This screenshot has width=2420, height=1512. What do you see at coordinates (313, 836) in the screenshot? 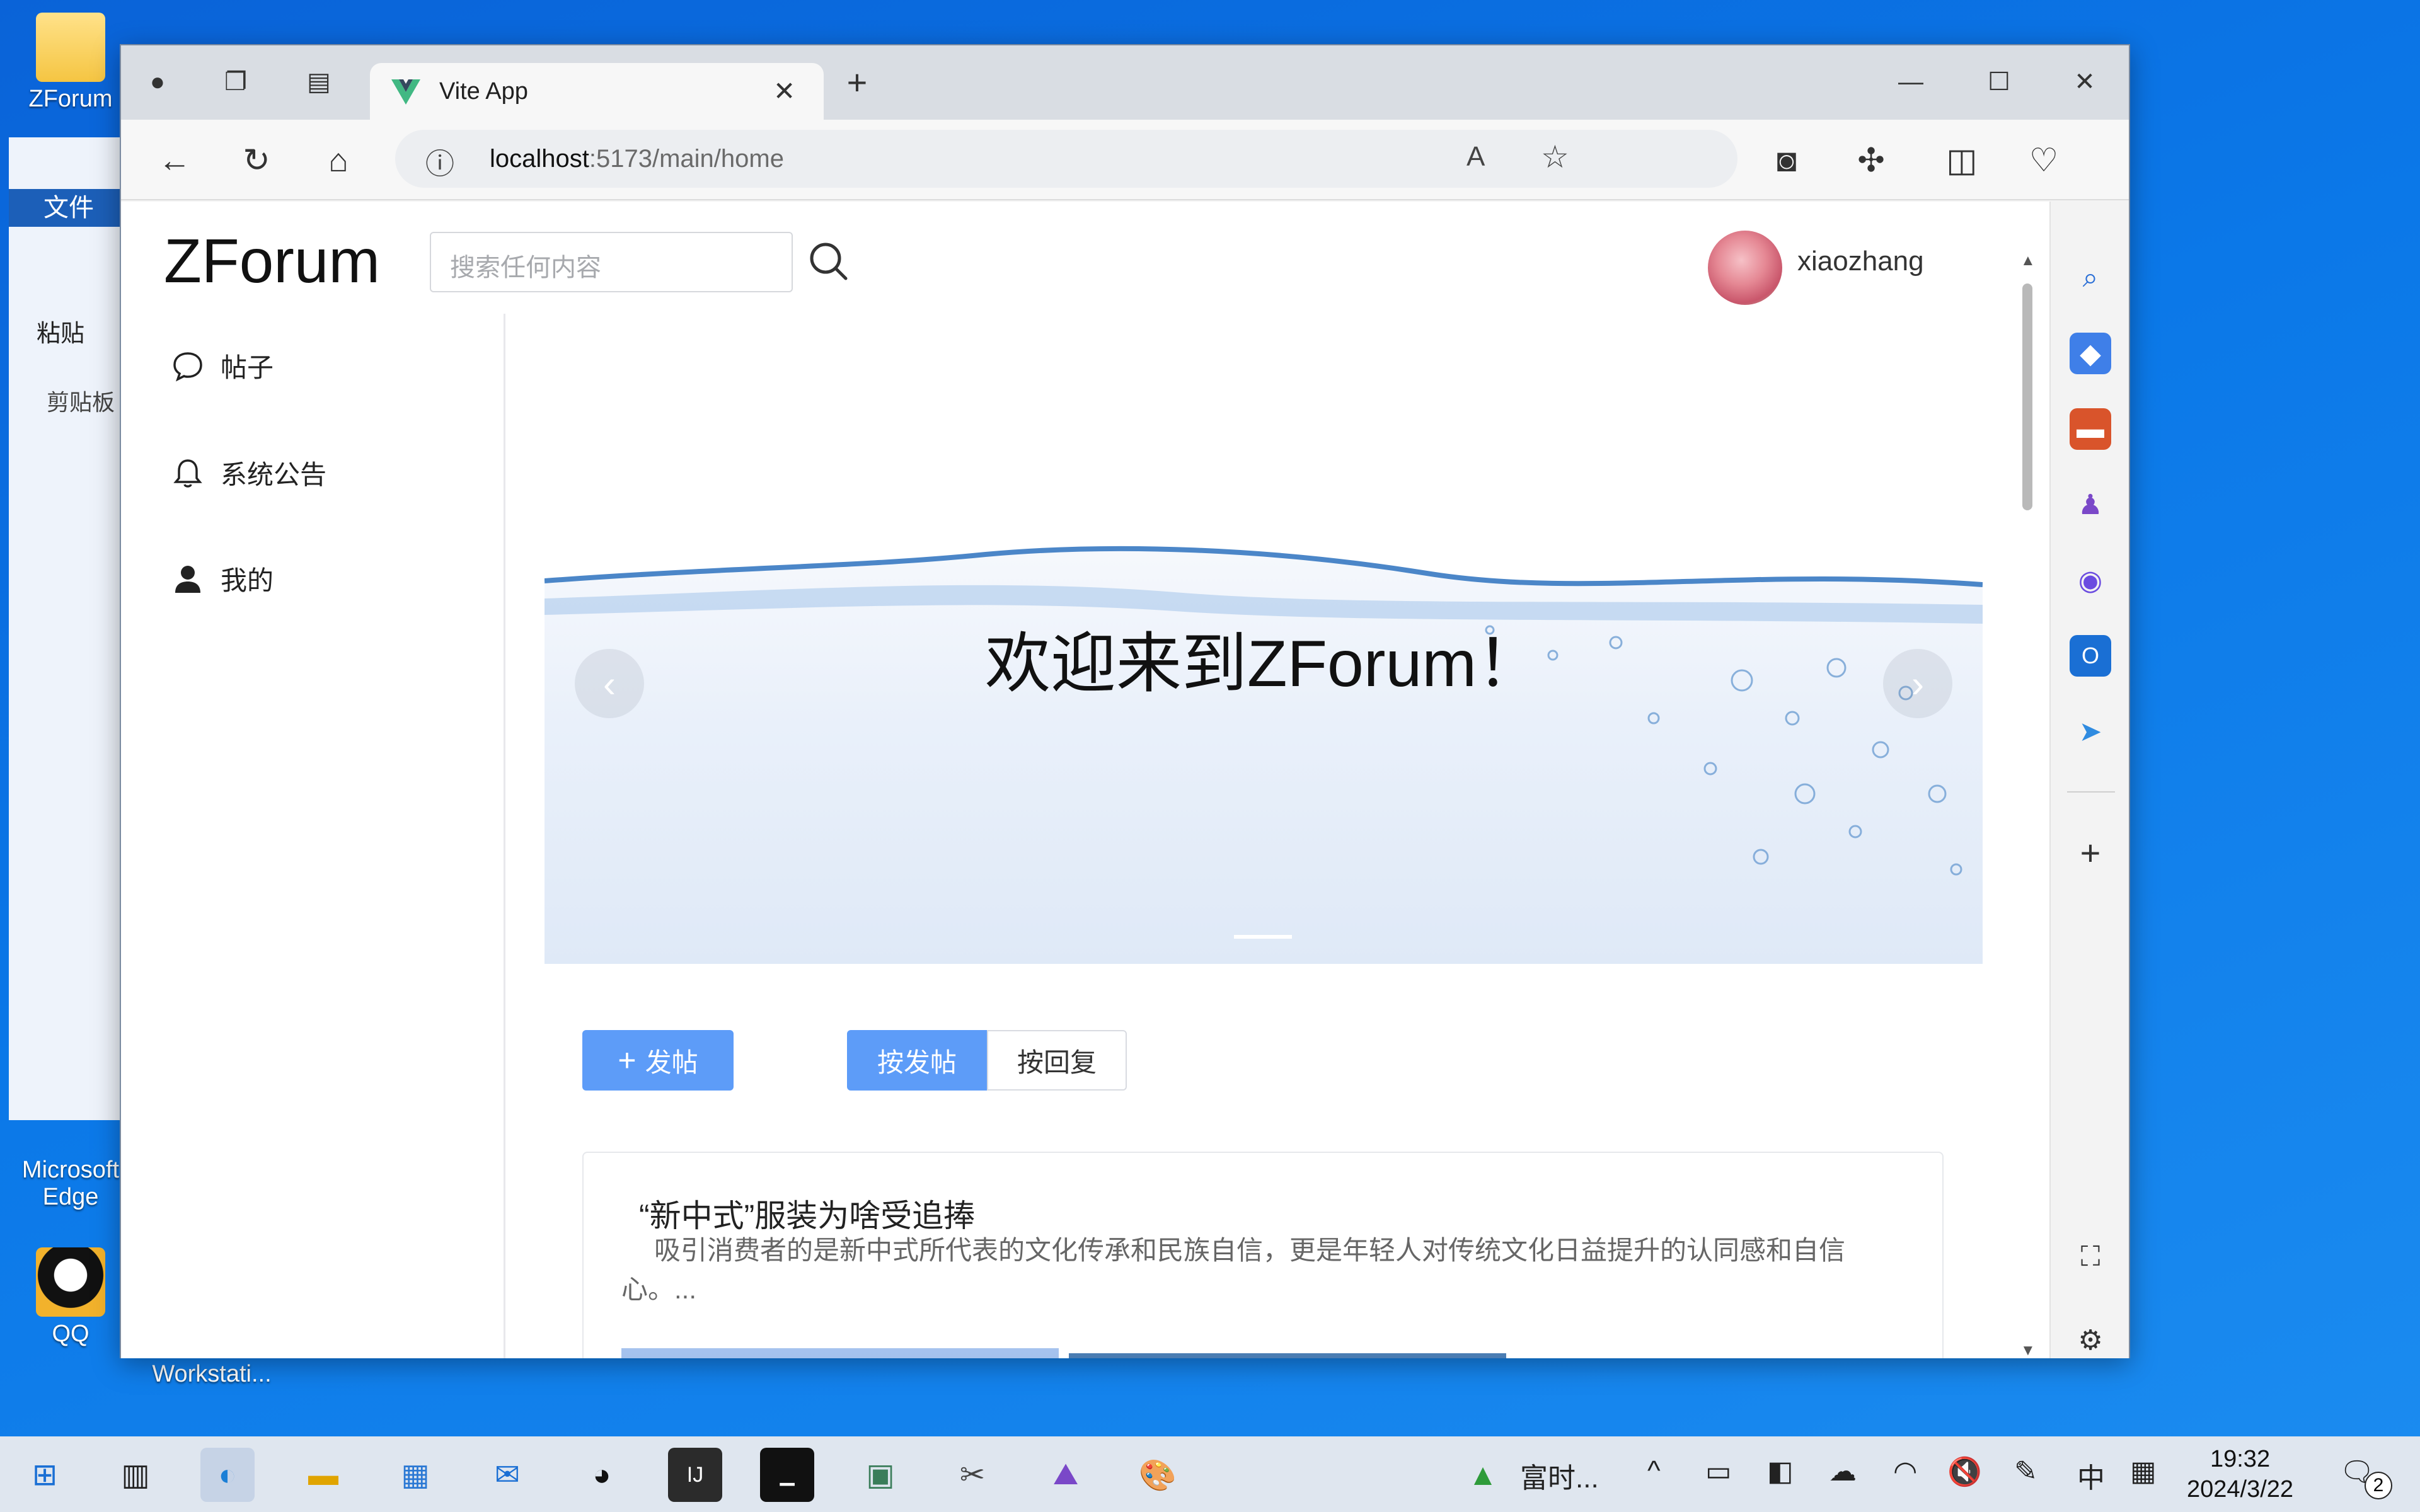
I see `left-nav: 帖子 系统公告 我的` at bounding box center [313, 836].